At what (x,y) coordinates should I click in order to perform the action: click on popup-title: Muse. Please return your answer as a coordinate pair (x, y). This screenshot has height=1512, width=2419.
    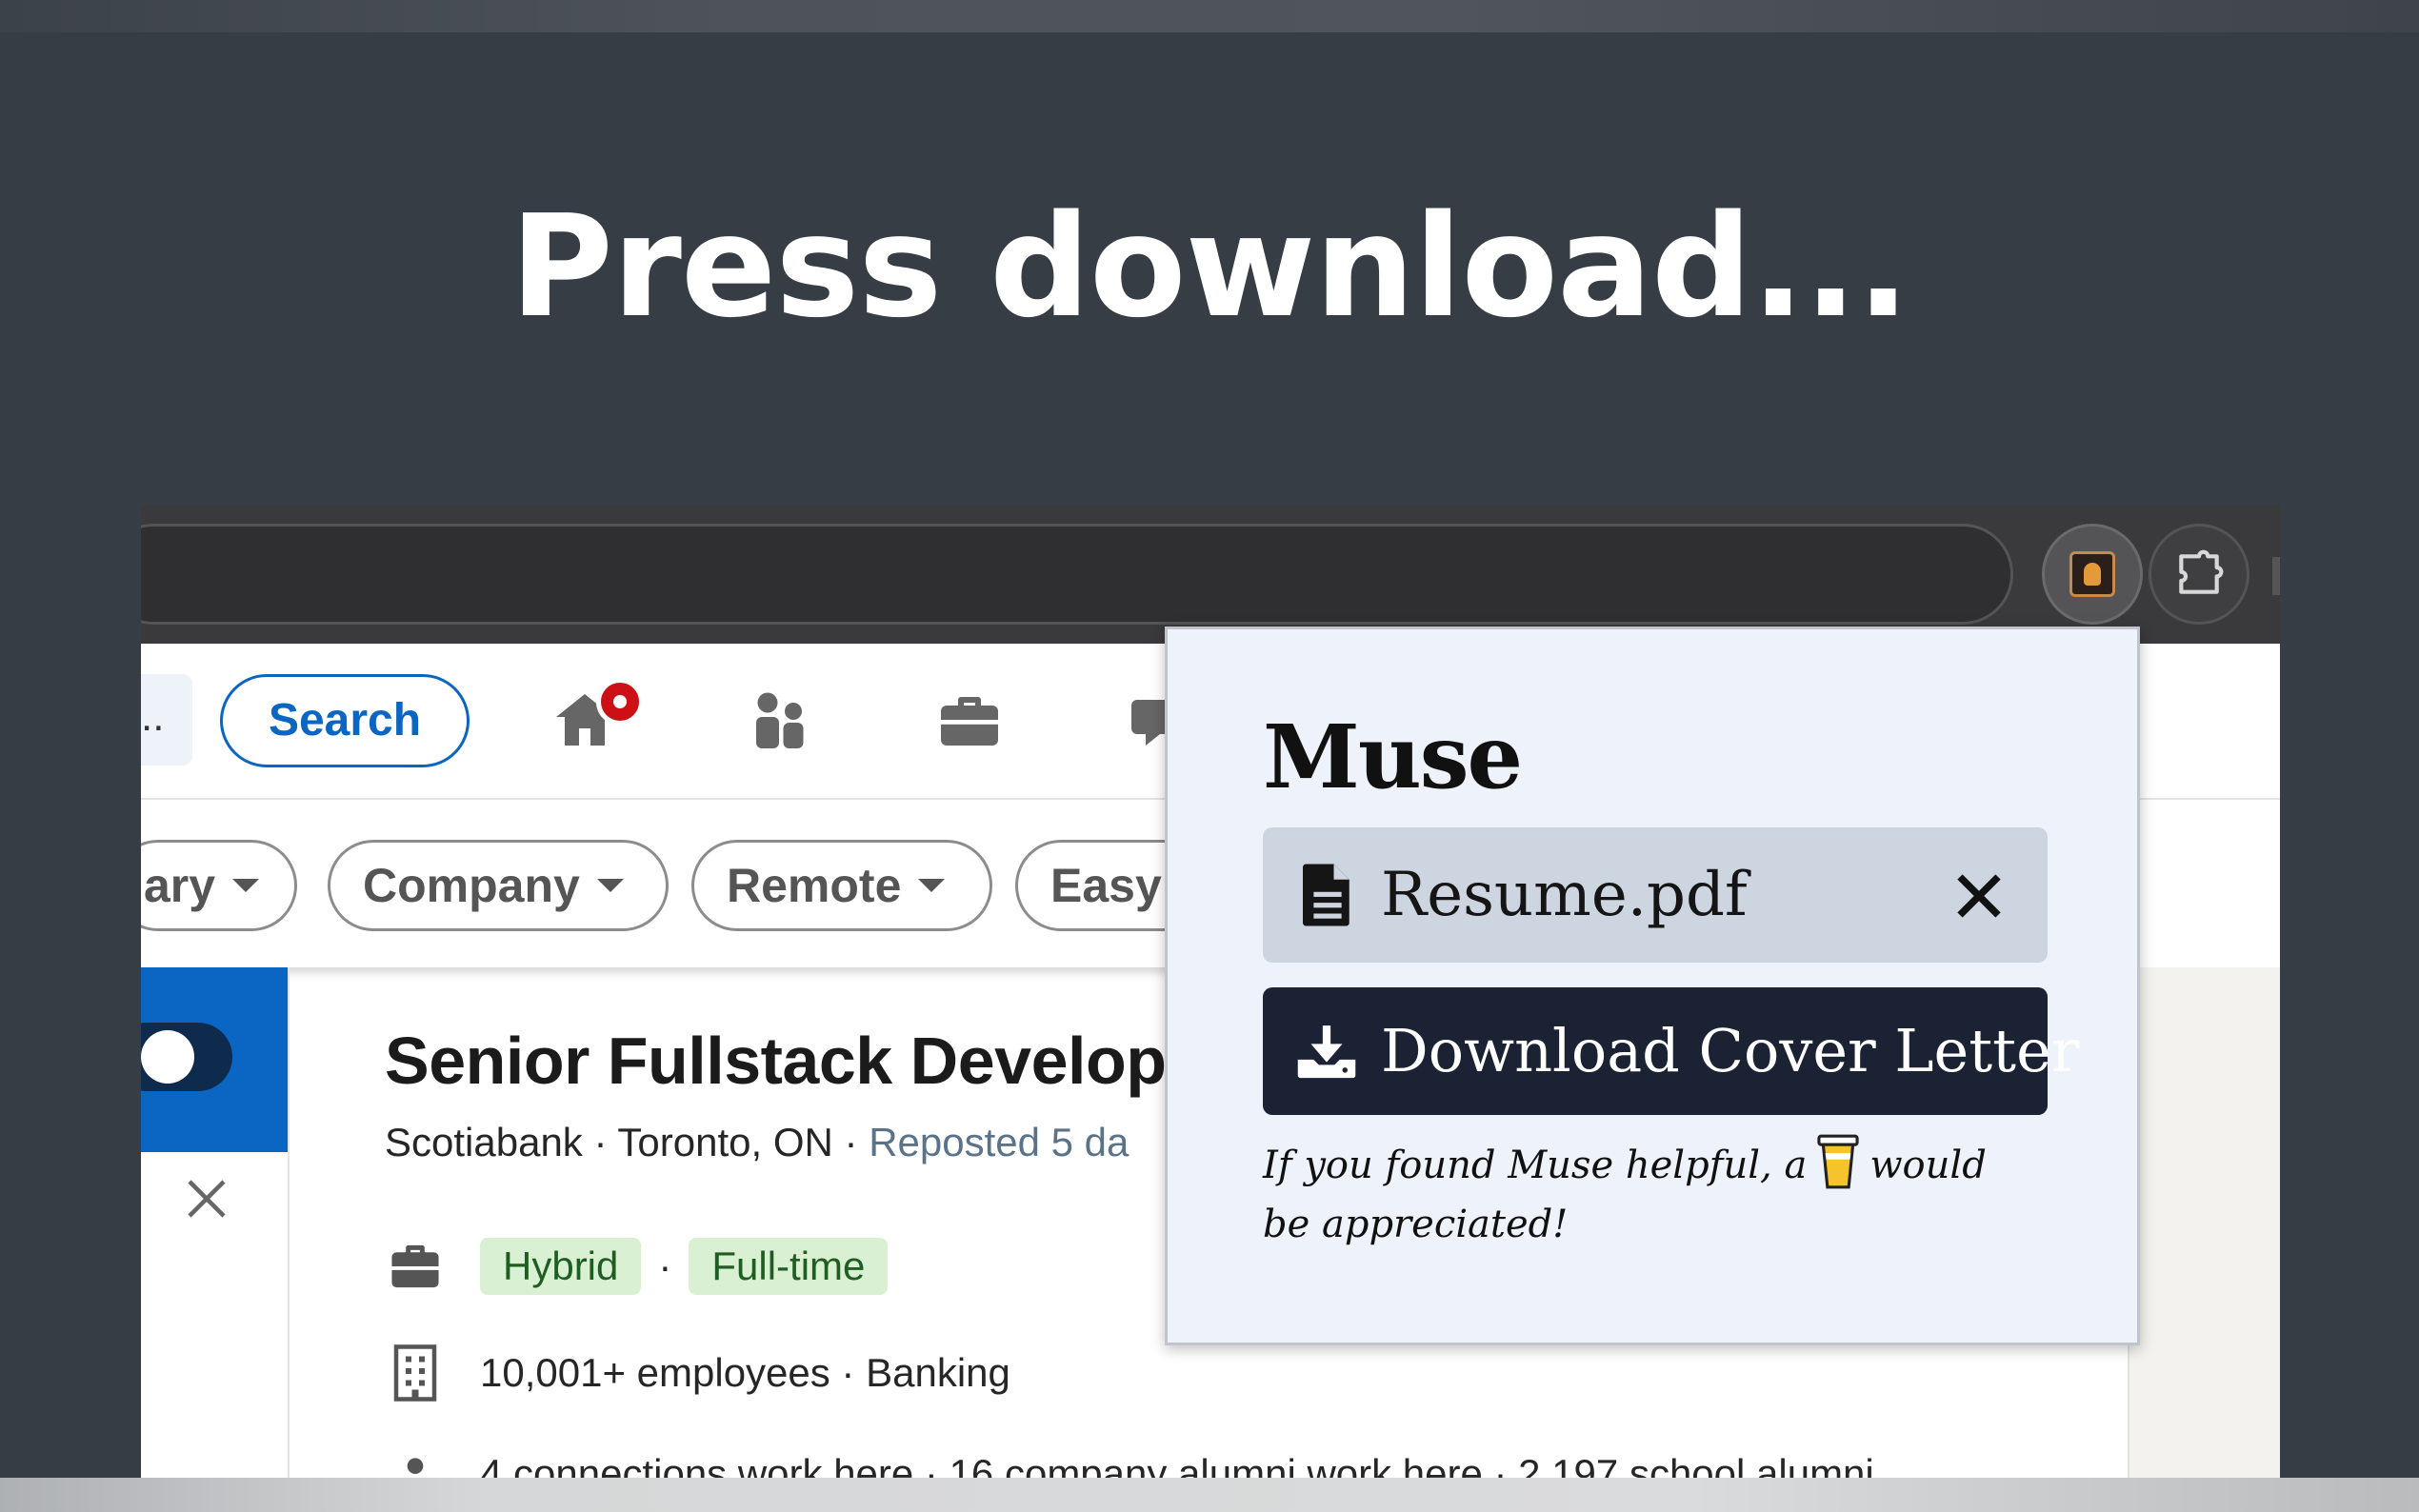
    Looking at the image, I should click on (1393, 757).